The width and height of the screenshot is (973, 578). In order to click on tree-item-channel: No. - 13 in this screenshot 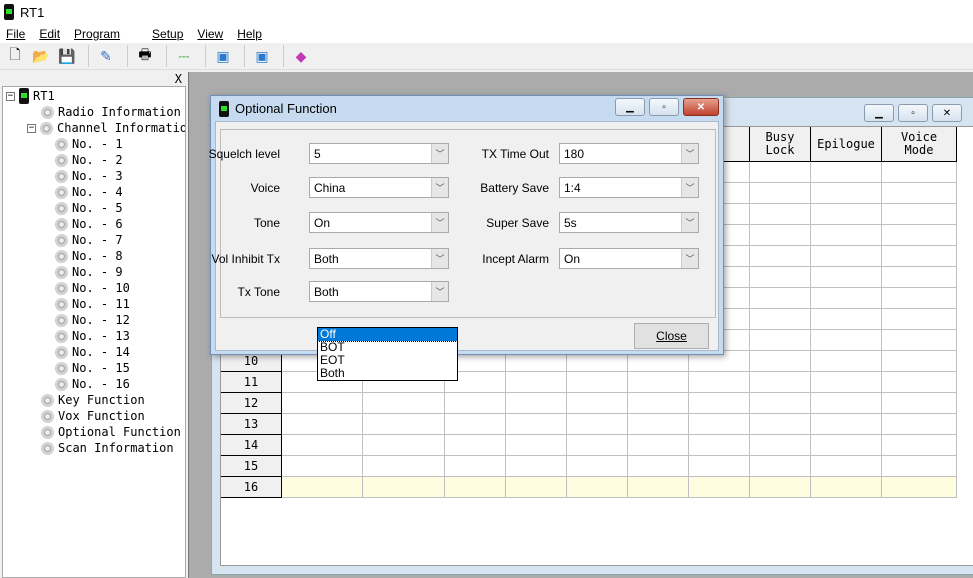, I will do `click(92, 336)`.